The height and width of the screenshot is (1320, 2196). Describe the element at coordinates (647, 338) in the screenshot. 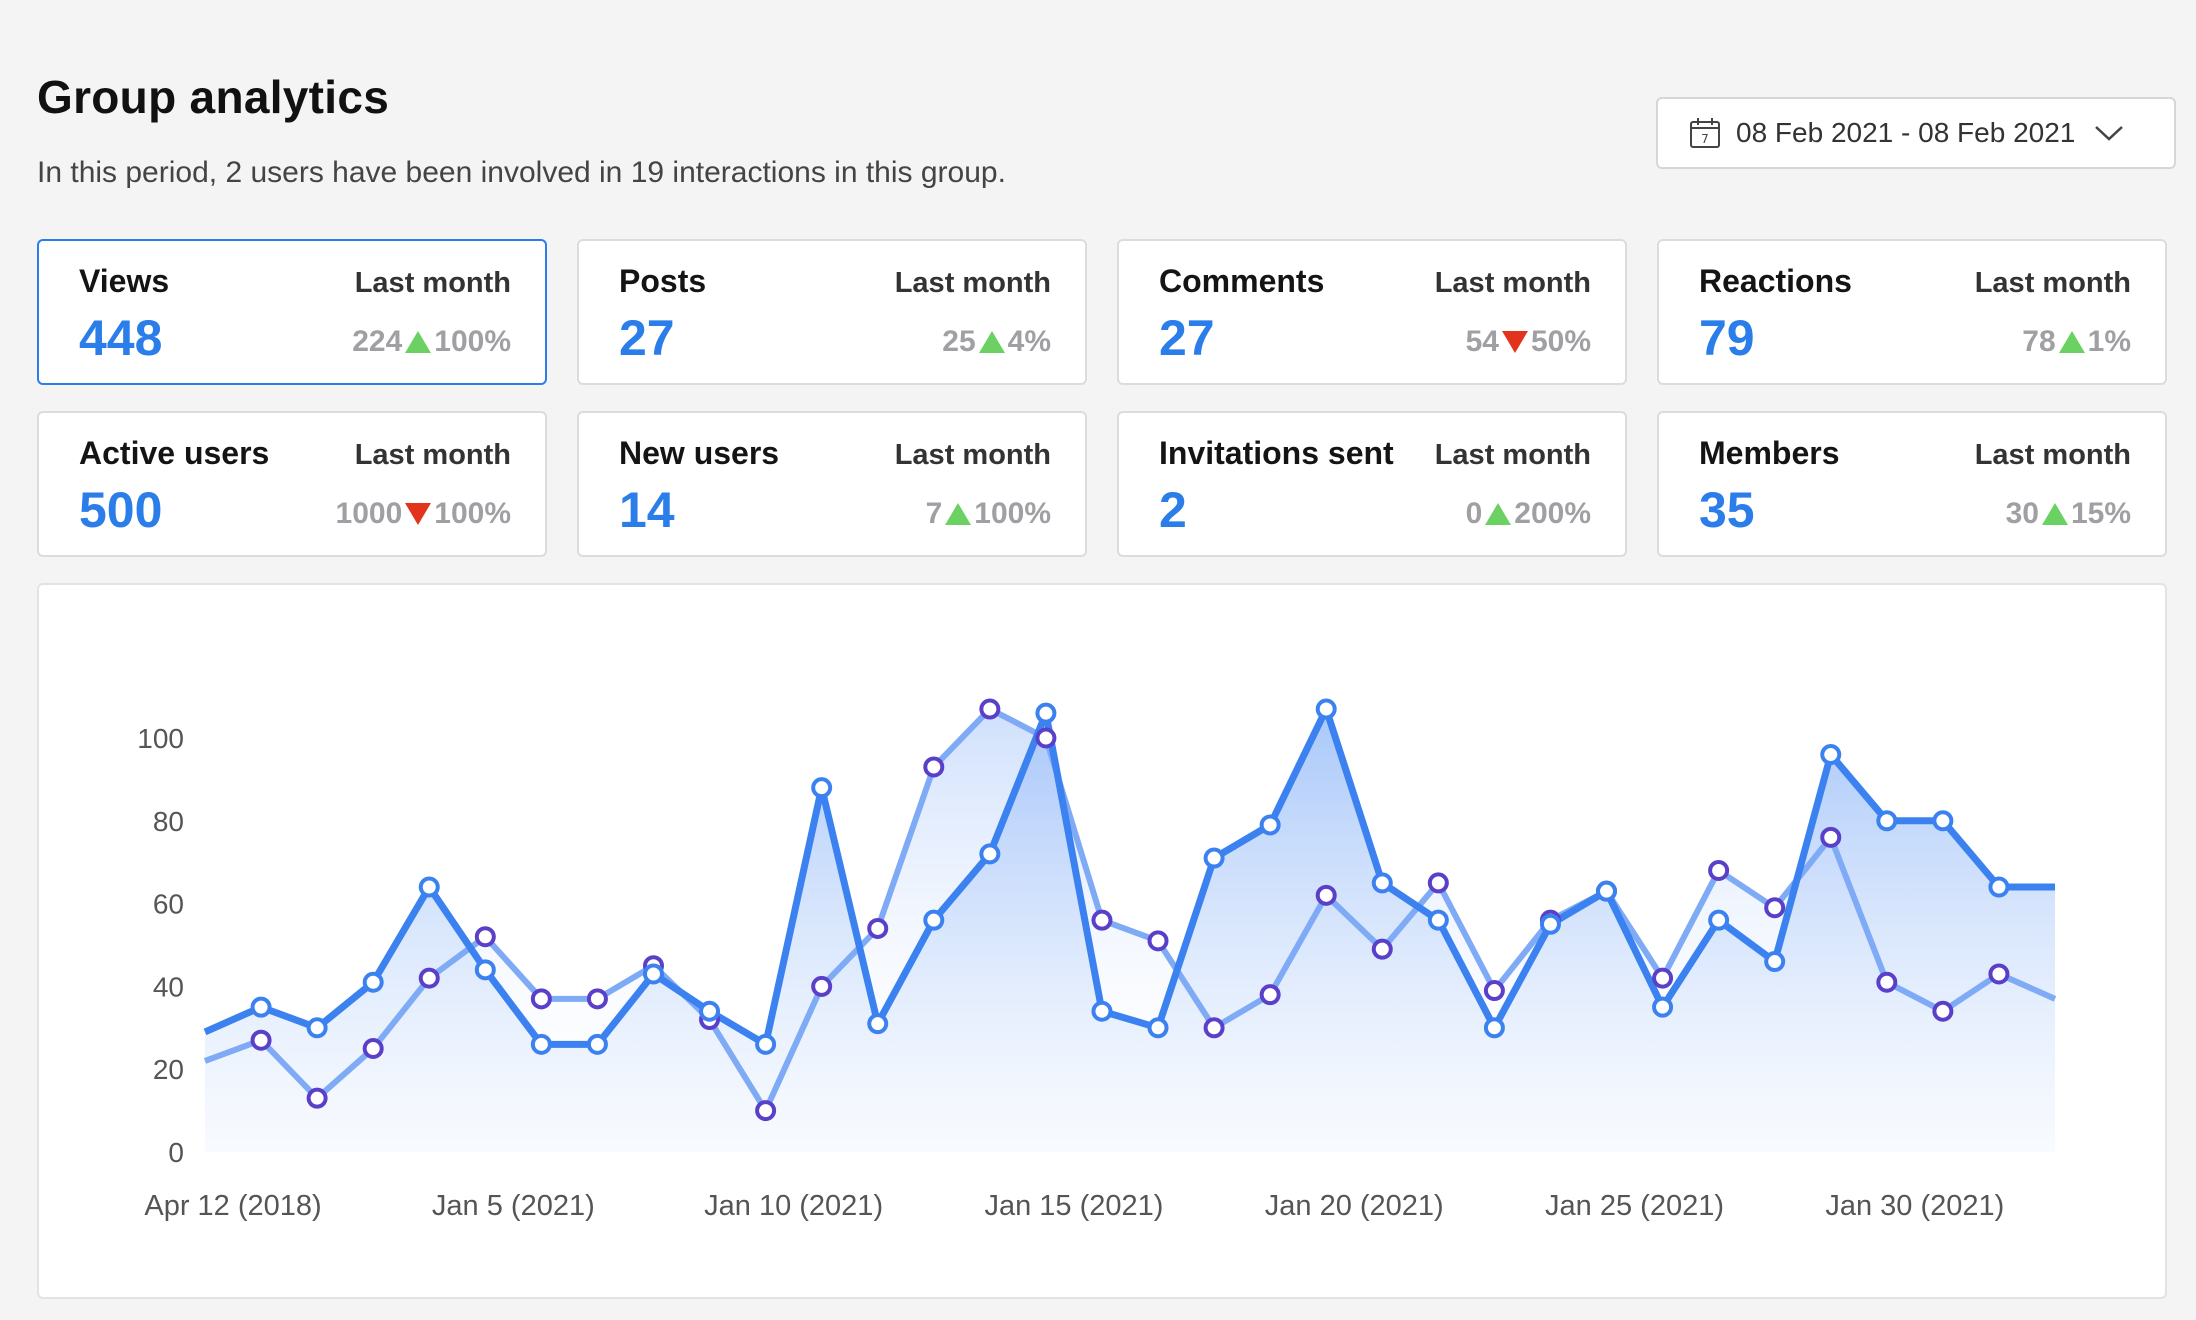

I see `metric-value: 27` at that location.